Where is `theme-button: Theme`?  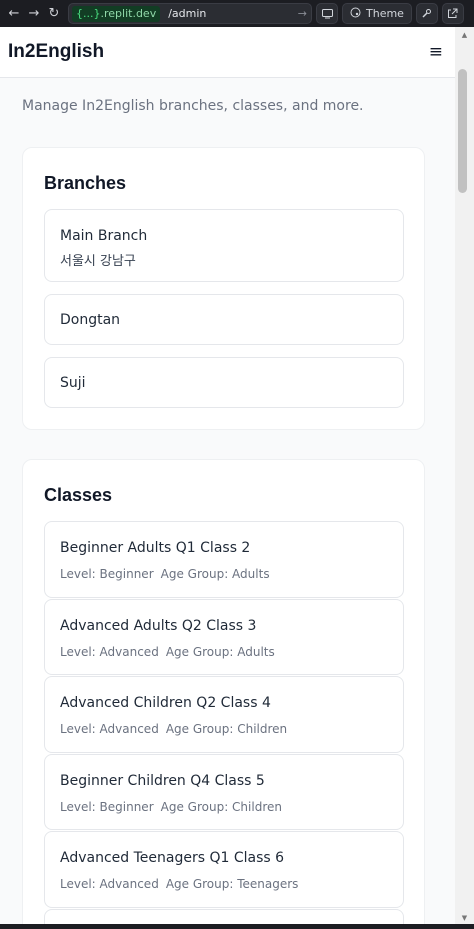 theme-button: Theme is located at coordinates (377, 13).